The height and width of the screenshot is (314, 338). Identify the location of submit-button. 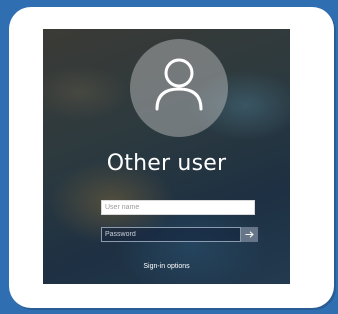
(249, 234).